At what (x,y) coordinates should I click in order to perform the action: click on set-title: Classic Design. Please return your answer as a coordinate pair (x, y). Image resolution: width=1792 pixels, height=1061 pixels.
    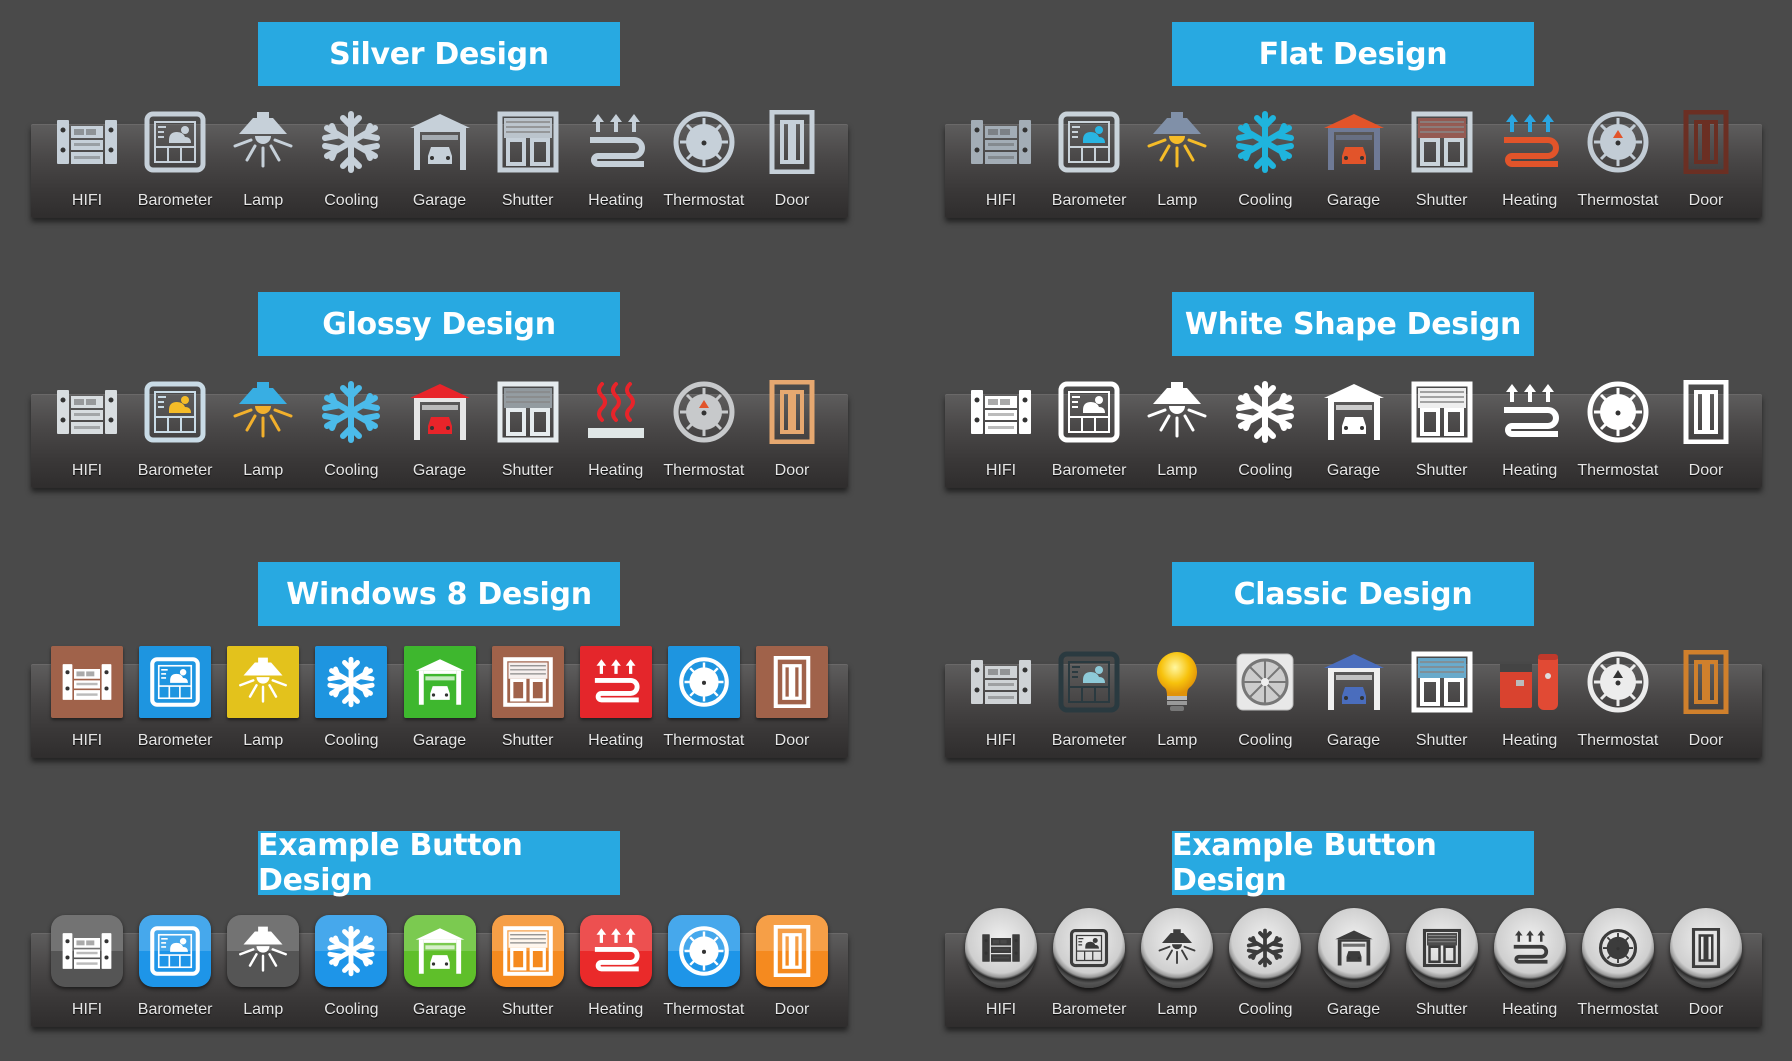
    Looking at the image, I should click on (1353, 594).